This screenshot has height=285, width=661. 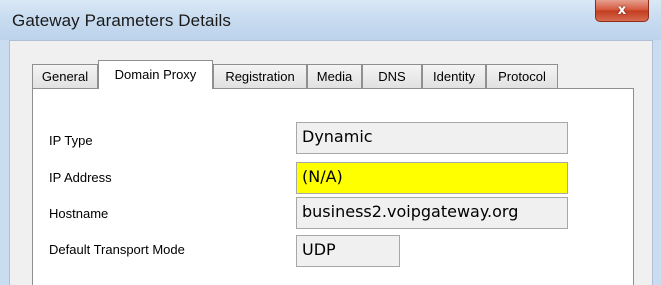 What do you see at coordinates (392, 76) in the screenshot?
I see `tab-dns: DNS` at bounding box center [392, 76].